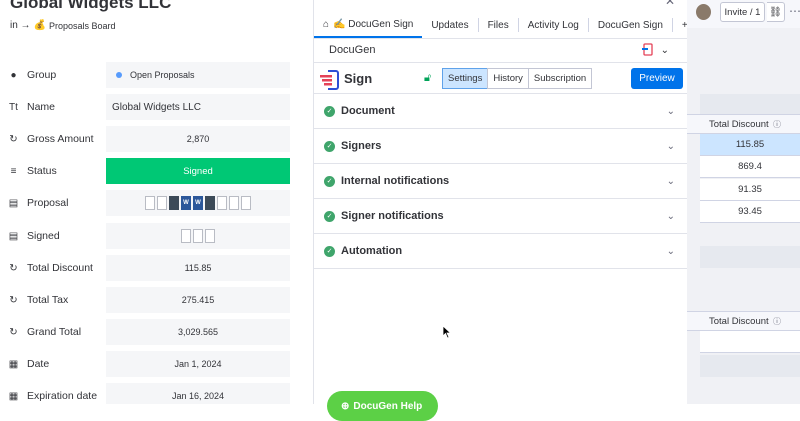 The width and height of the screenshot is (800, 421). Describe the element at coordinates (358, 78) in the screenshot. I see `sign-title: Sign` at that location.